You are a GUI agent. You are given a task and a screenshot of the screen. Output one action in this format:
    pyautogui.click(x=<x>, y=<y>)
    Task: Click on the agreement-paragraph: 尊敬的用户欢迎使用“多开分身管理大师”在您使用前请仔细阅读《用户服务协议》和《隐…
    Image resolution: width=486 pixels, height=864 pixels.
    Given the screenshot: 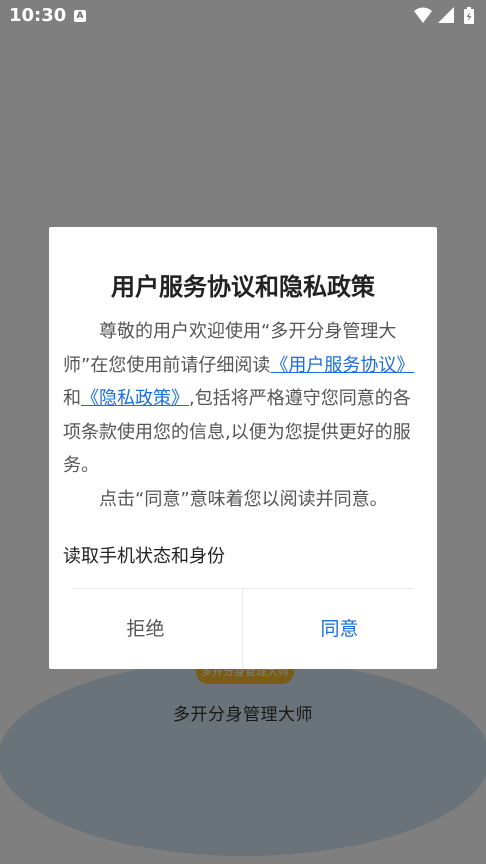 What is the action you would take?
    pyautogui.click(x=241, y=399)
    